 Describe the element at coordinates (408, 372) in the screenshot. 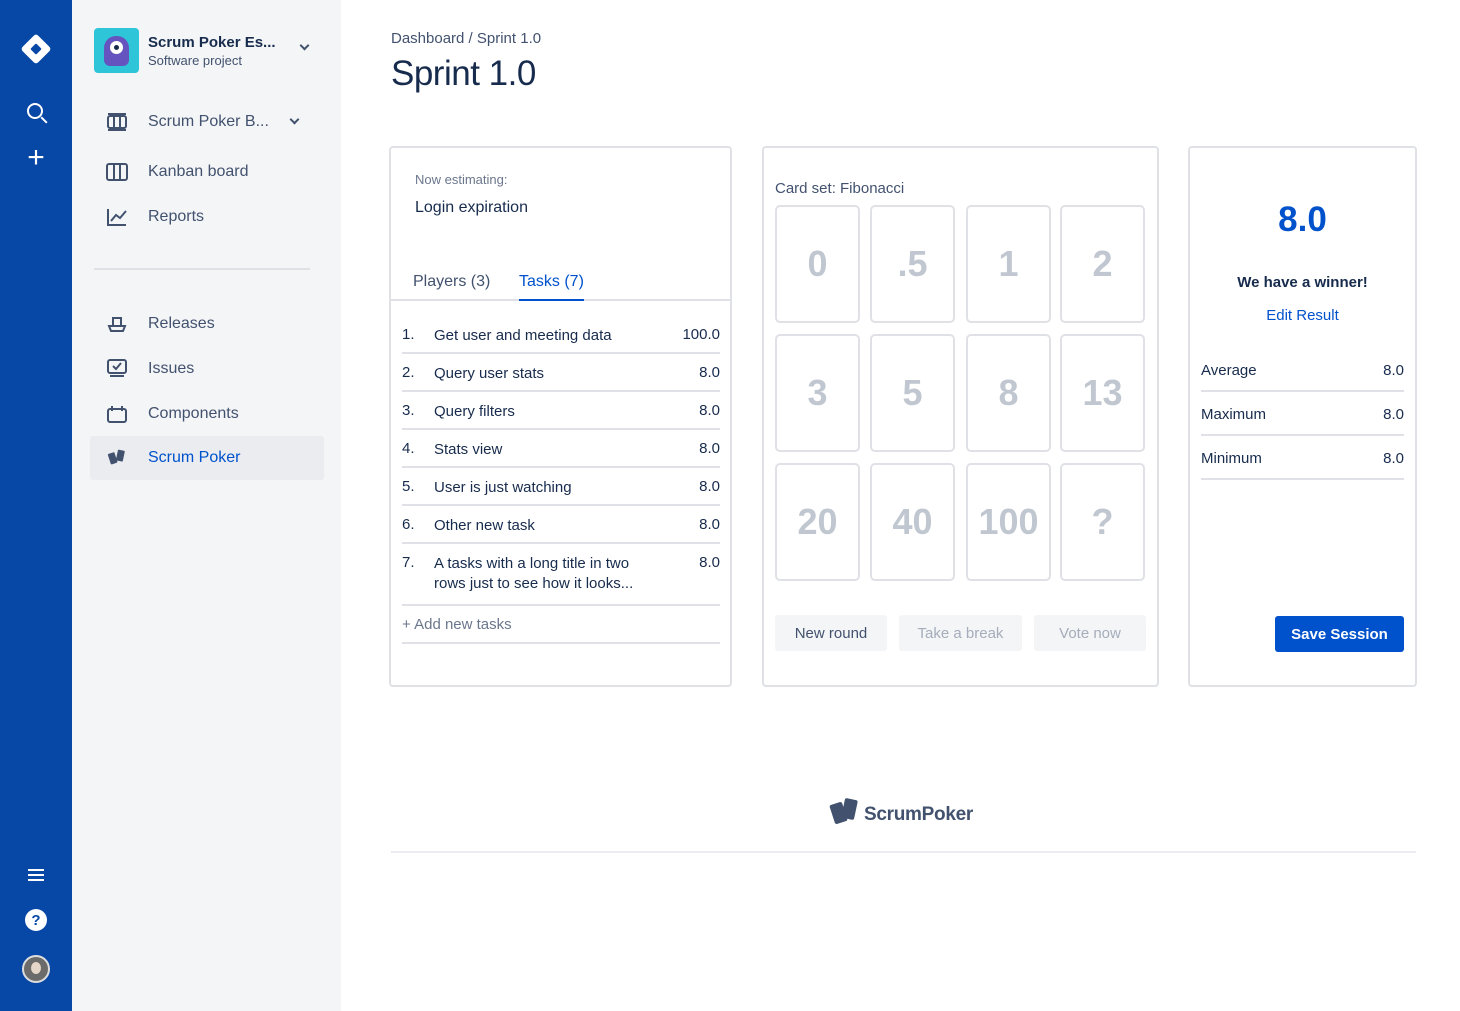

I see `task-number: 2.` at that location.